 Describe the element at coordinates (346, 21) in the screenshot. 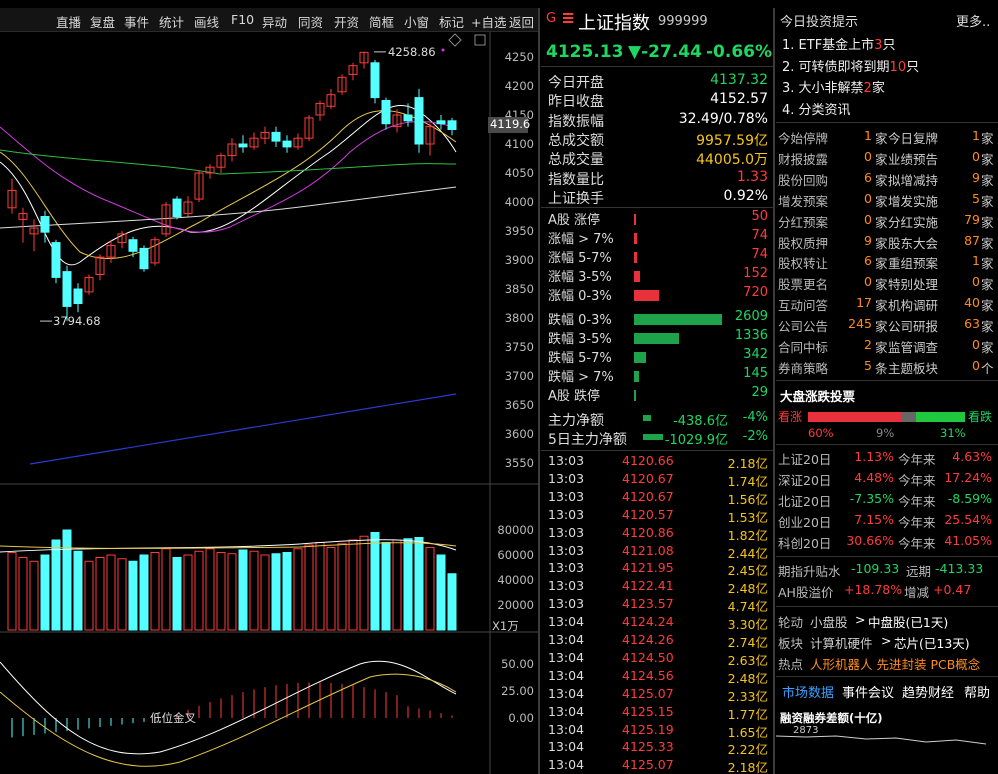

I see `toolbar-button: 开资` at that location.